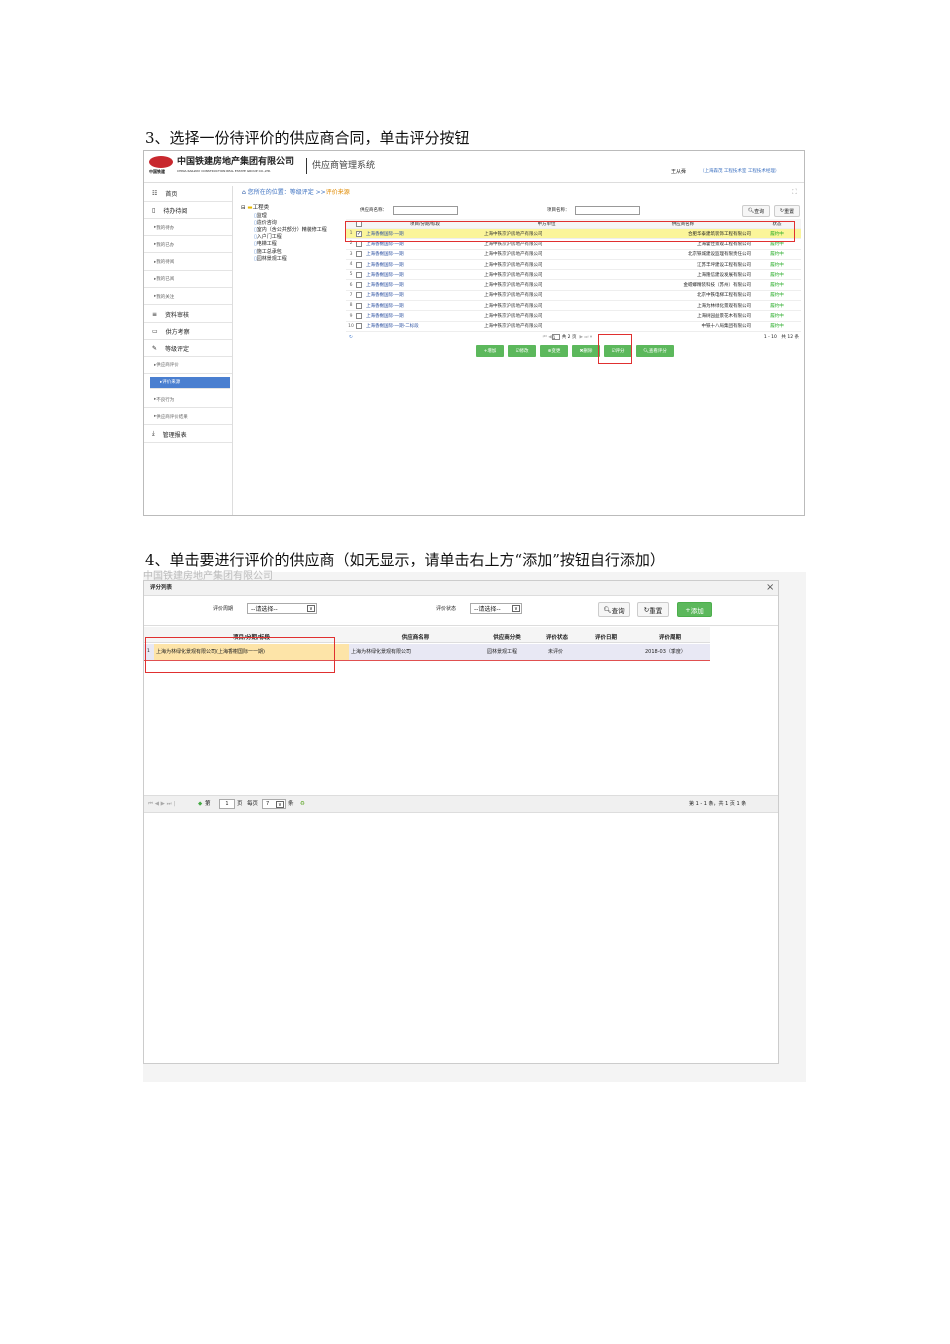 The width and height of the screenshot is (950, 1344). I want to click on tree-node: ▯电梯工程, so click(297, 244).